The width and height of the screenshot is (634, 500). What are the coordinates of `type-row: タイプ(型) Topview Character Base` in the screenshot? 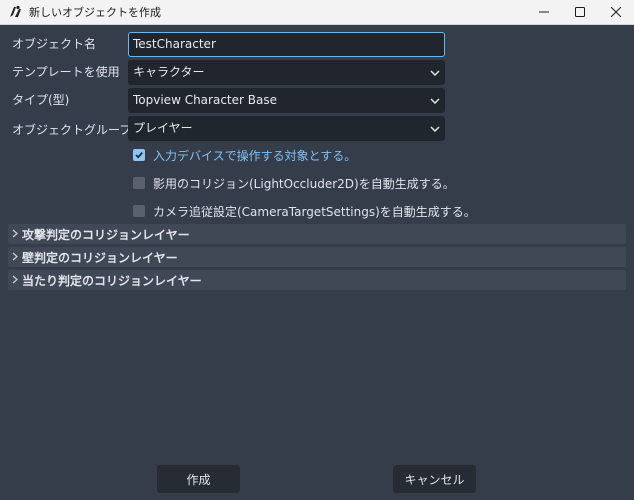 It's located at (317, 100).